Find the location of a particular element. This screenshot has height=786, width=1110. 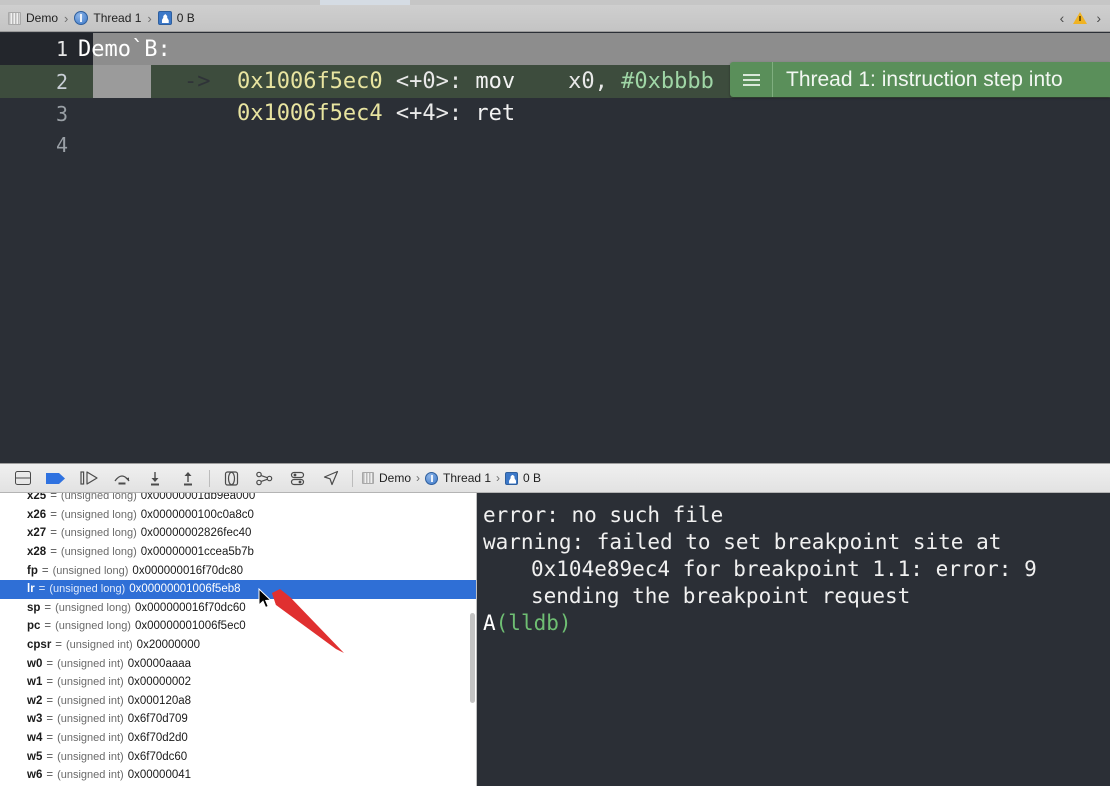

line-number: 1 is located at coordinates (39, 49).